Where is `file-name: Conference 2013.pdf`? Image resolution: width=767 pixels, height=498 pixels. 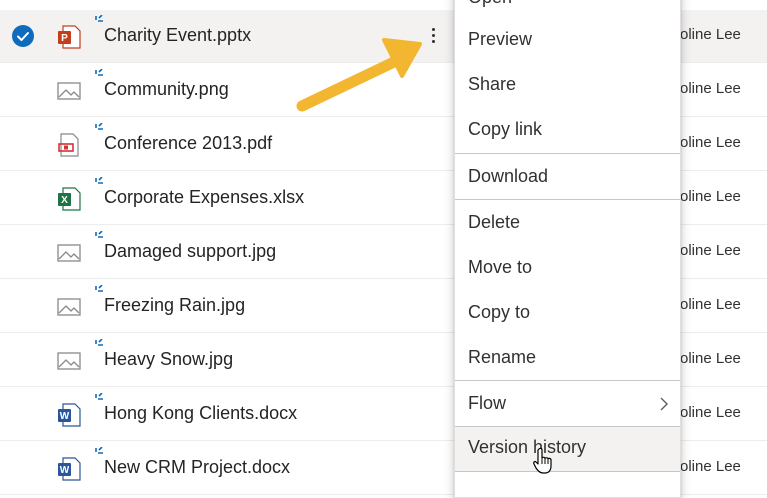
file-name: Conference 2013.pdf is located at coordinates (188, 143).